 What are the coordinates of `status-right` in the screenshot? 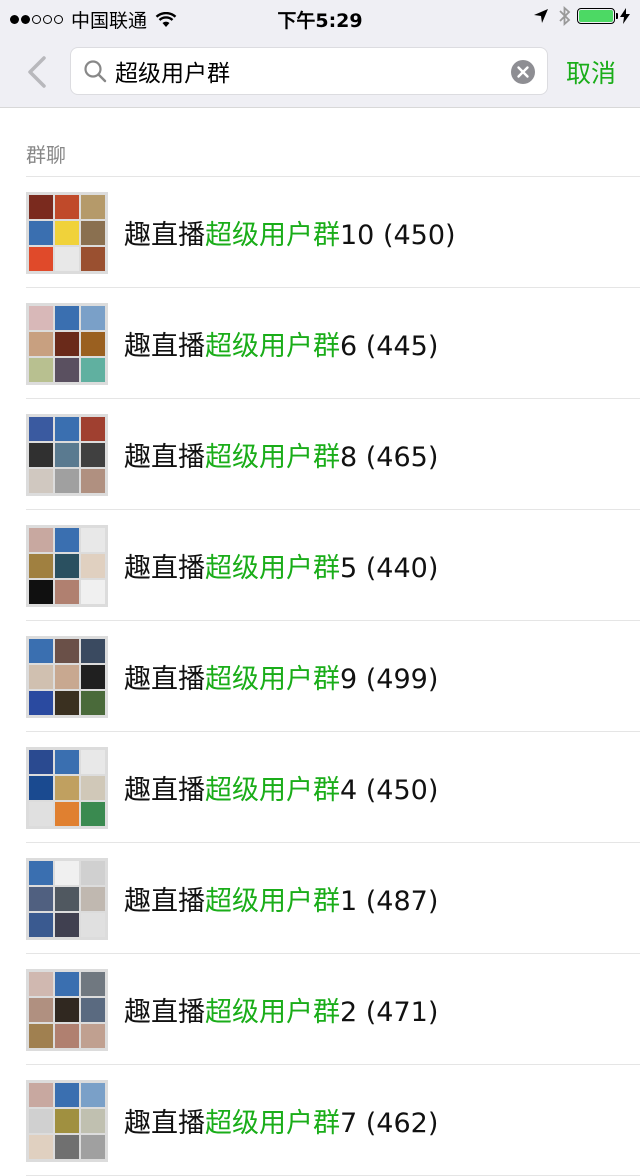 It's located at (581, 16).